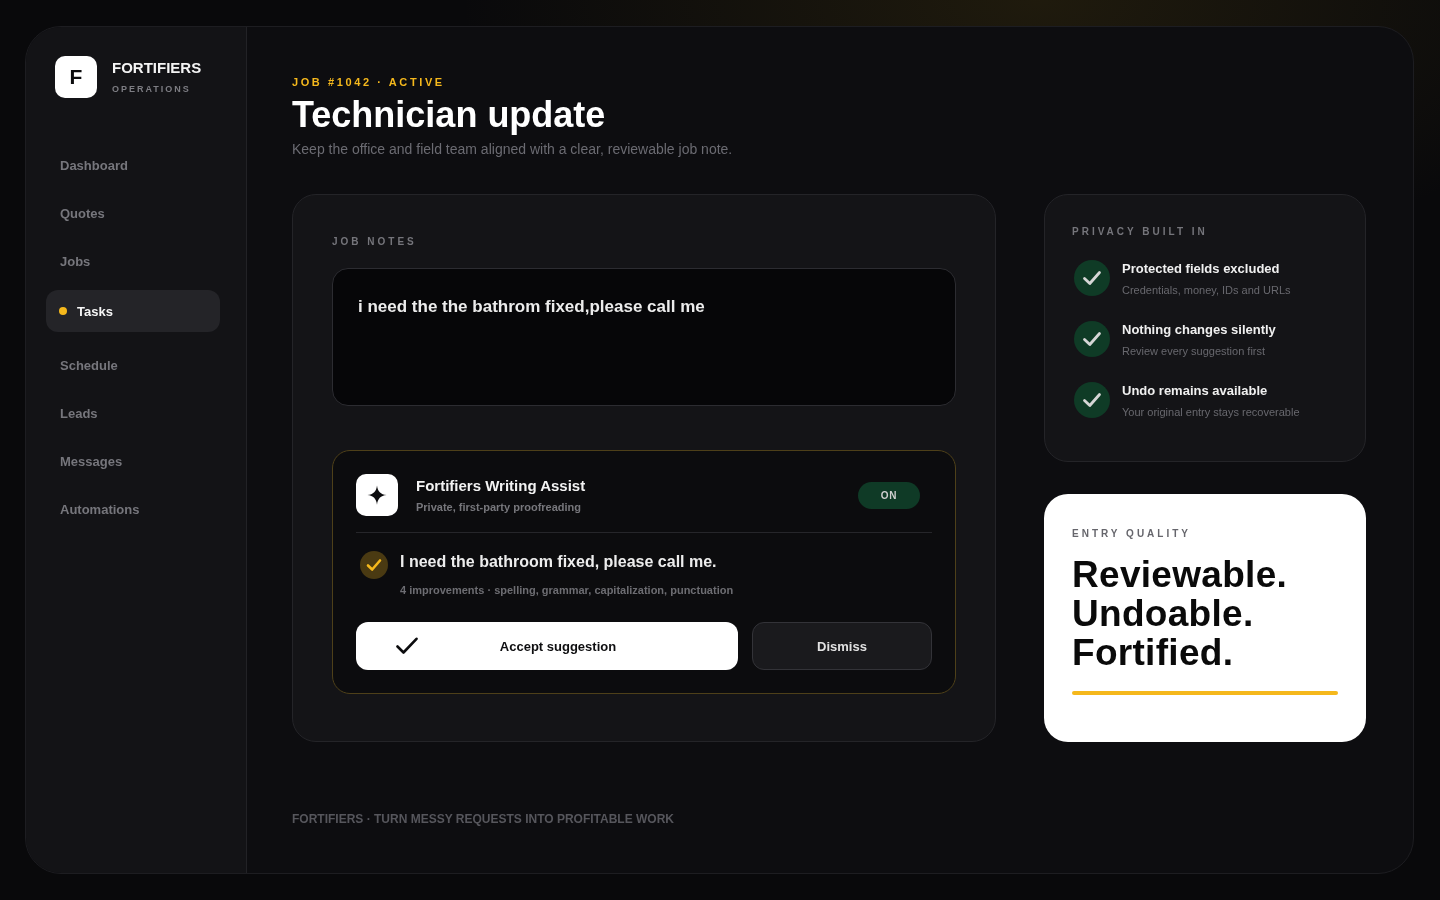  What do you see at coordinates (1132, 534) in the screenshot?
I see `section-label: ENTRY QUALITY` at bounding box center [1132, 534].